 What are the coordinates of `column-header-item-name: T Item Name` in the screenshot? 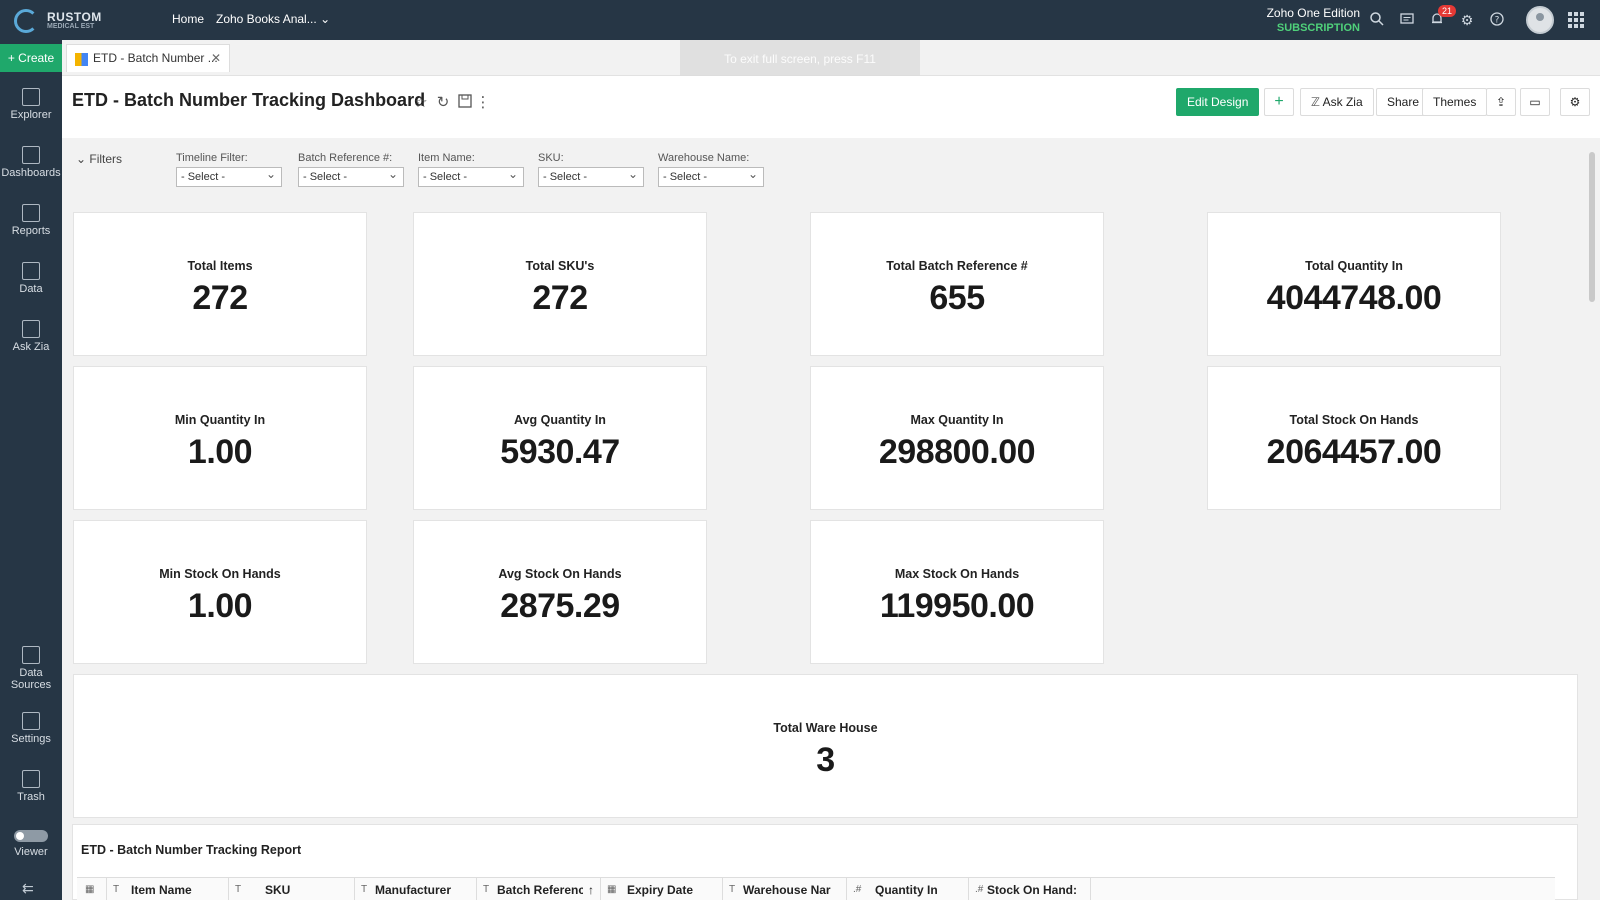 It's located at (168, 889).